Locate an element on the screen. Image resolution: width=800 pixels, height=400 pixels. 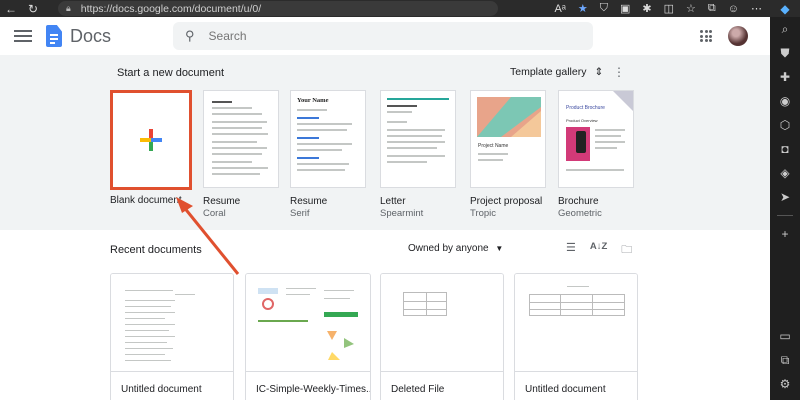
phone-graphic is located at coordinates (581, 142).